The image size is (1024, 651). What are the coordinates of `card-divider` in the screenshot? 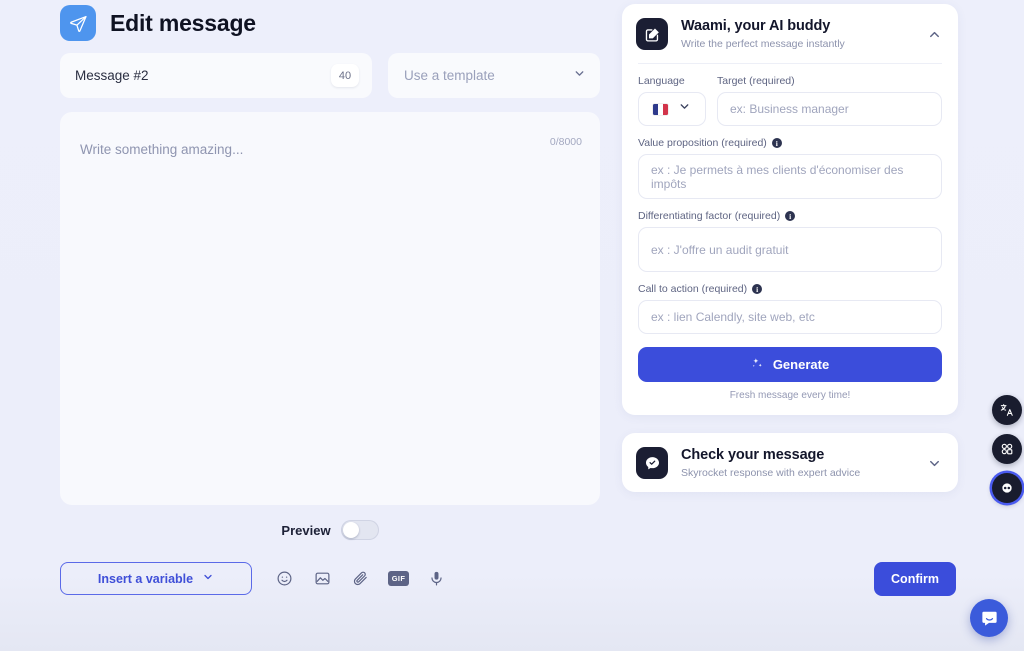 It's located at (790, 63).